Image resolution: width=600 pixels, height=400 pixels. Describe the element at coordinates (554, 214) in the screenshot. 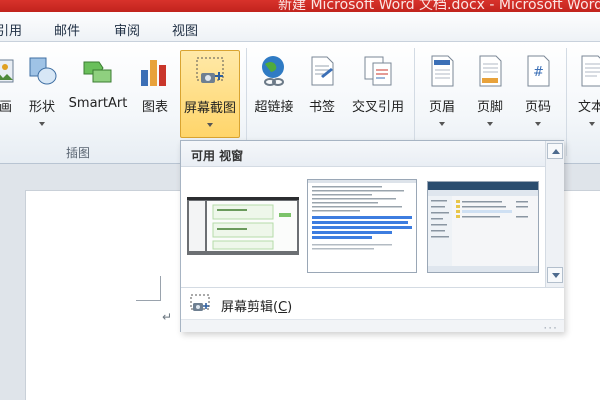

I see `gallery-scrollbar` at that location.